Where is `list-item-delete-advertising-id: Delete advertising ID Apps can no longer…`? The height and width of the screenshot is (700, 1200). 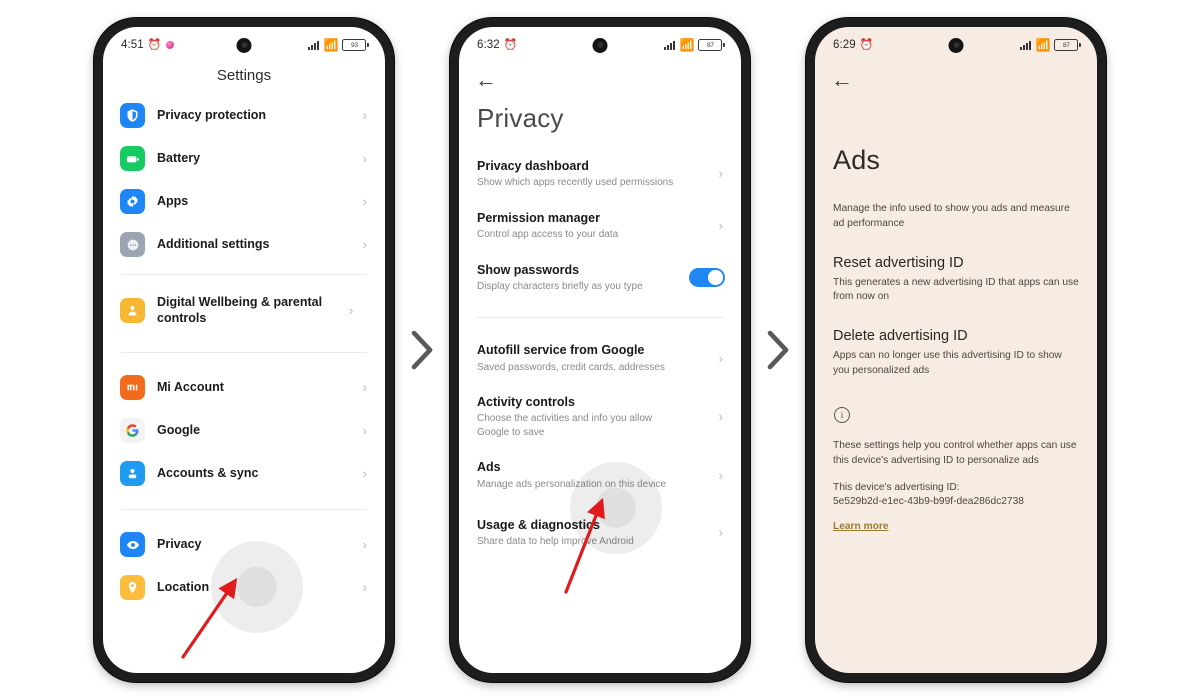 list-item-delete-advertising-id: Delete advertising ID Apps can no longer… is located at coordinates (956, 353).